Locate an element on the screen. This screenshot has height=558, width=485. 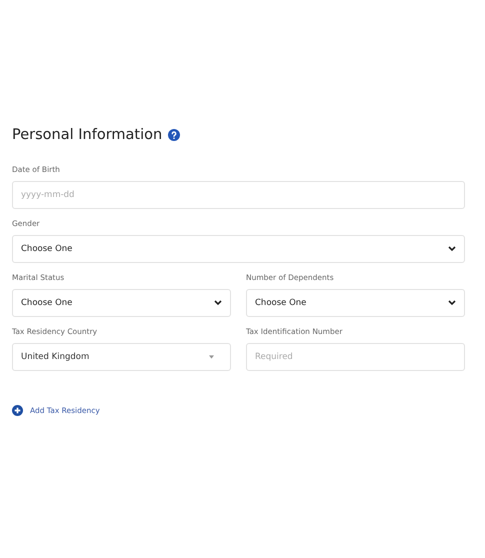
section-title: Personal Information is located at coordinates (87, 135).